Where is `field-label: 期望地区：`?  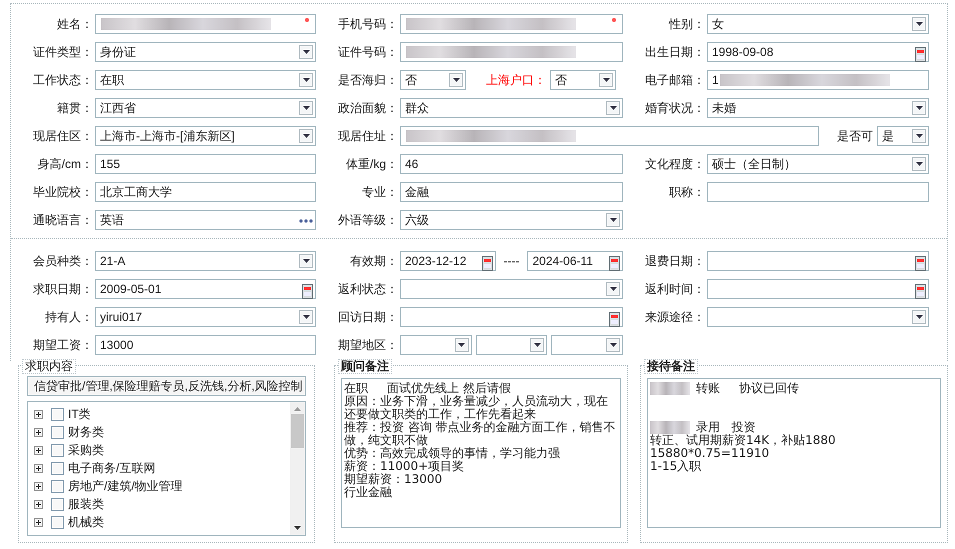
field-label: 期望地区： is located at coordinates (368, 345).